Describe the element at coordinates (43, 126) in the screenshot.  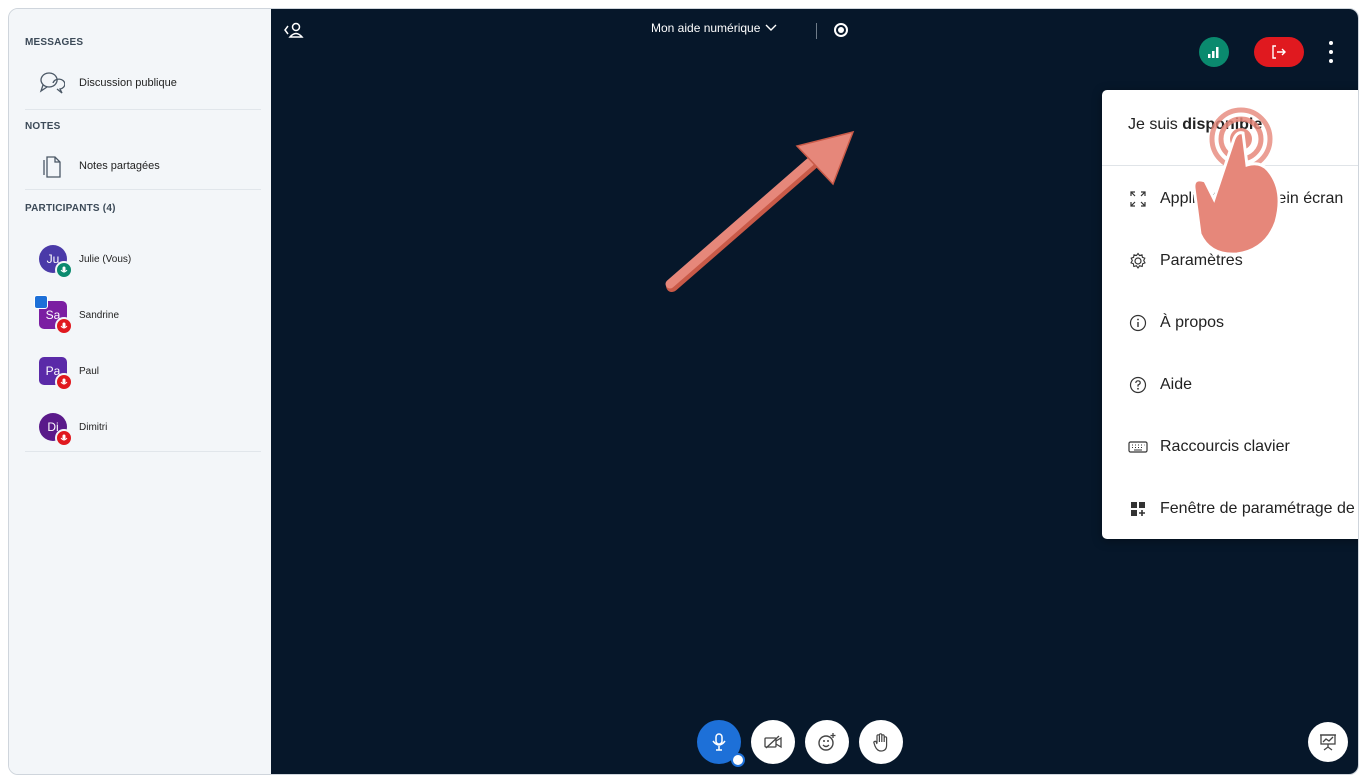
I see `notes-section-header: NOTES` at that location.